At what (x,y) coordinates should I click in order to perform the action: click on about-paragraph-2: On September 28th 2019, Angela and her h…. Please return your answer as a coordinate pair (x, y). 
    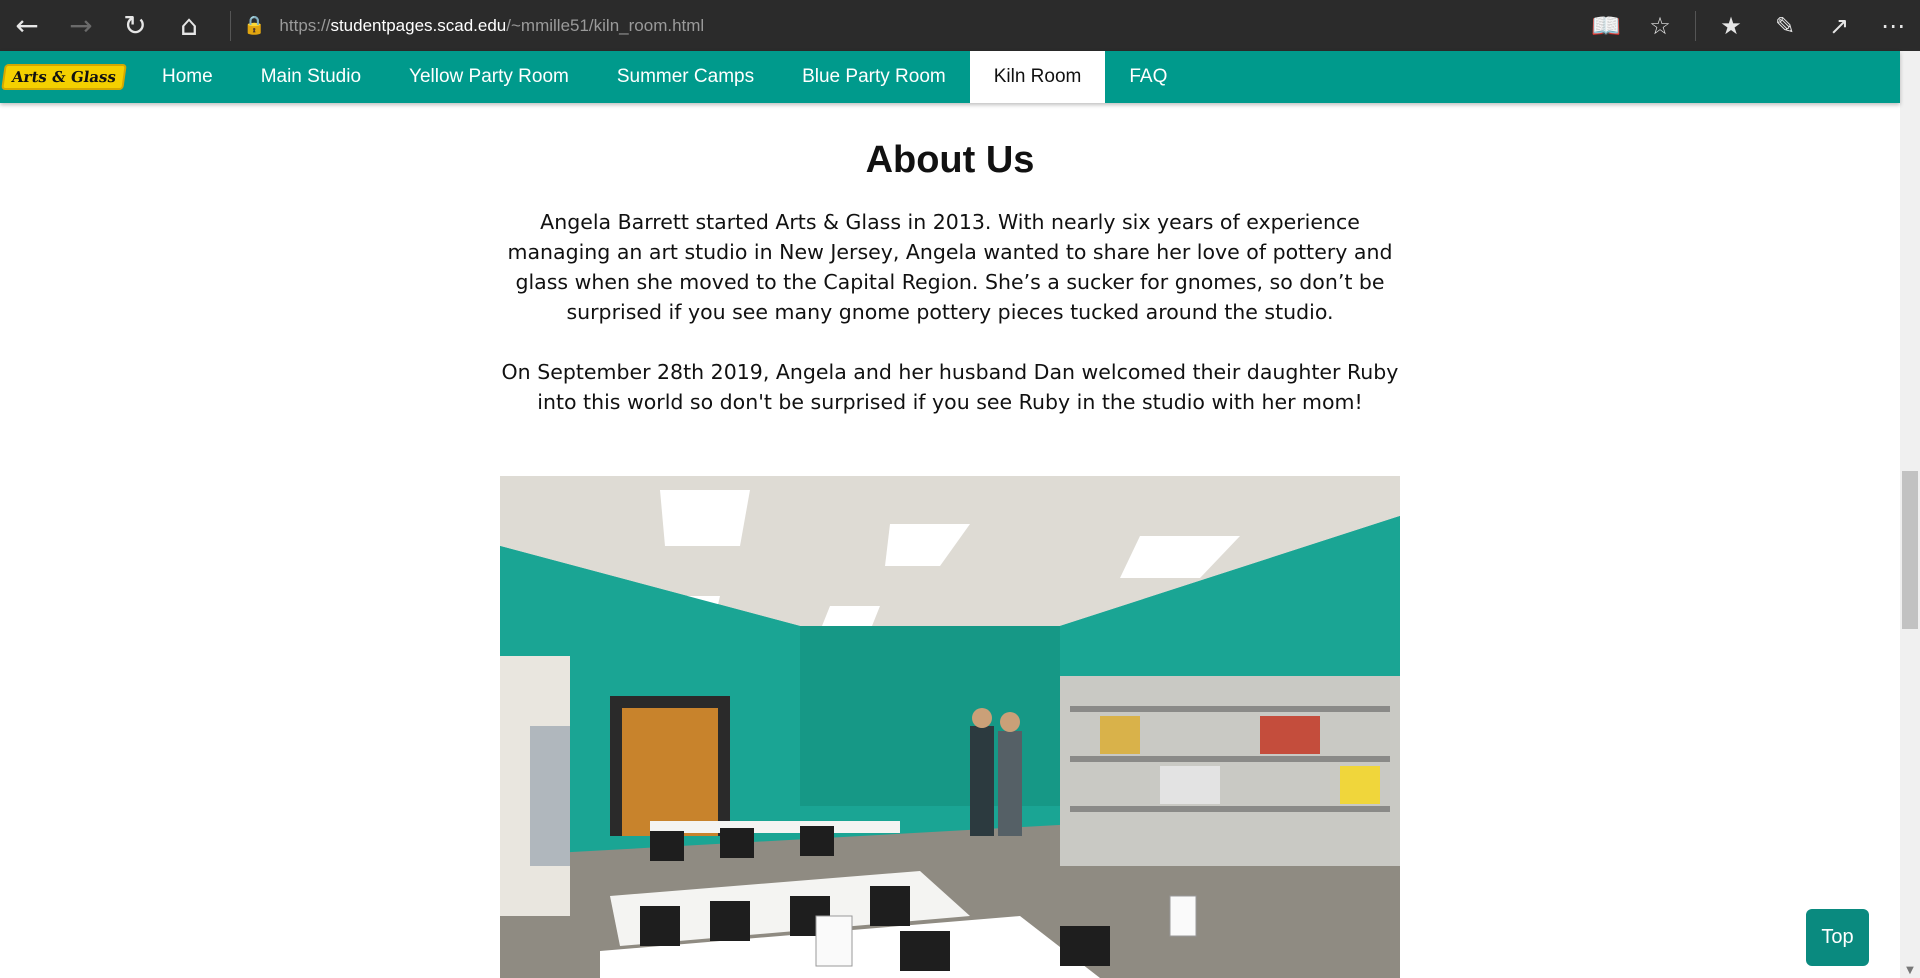
    Looking at the image, I should click on (950, 387).